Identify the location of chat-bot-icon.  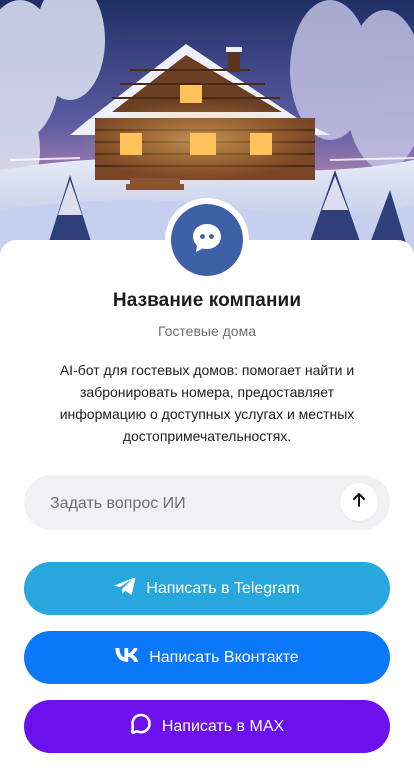
(207, 240).